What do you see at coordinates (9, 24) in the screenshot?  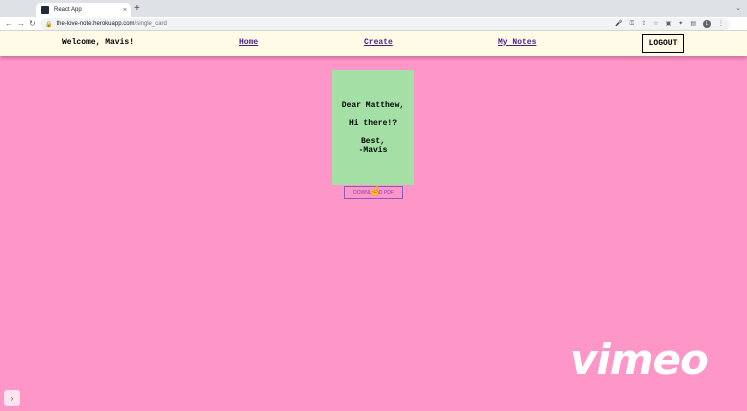 I see `back-icon: ←` at bounding box center [9, 24].